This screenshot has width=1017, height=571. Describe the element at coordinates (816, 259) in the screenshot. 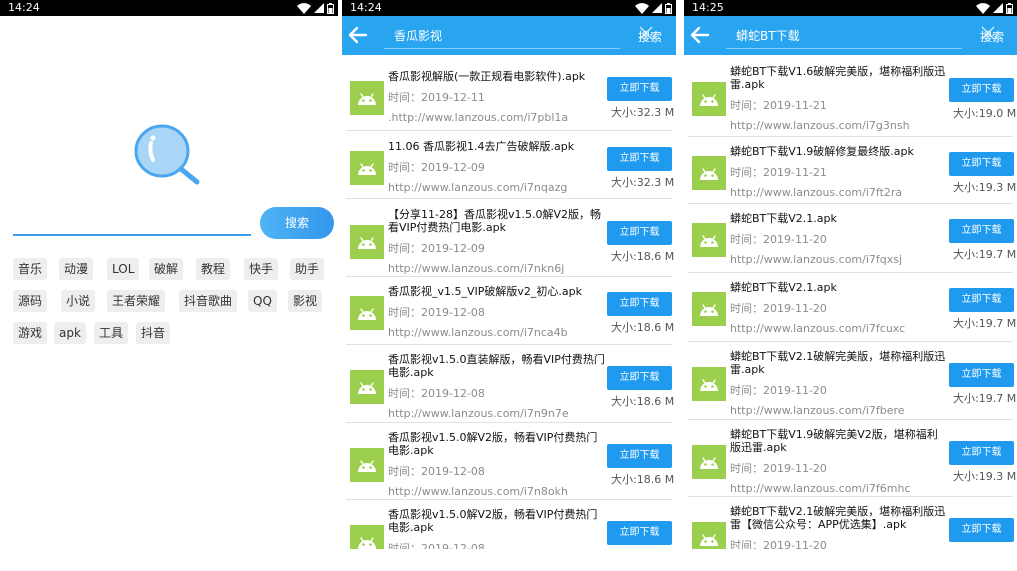

I see `result-link: http://www.lanzous.com/i7fqxsj` at that location.